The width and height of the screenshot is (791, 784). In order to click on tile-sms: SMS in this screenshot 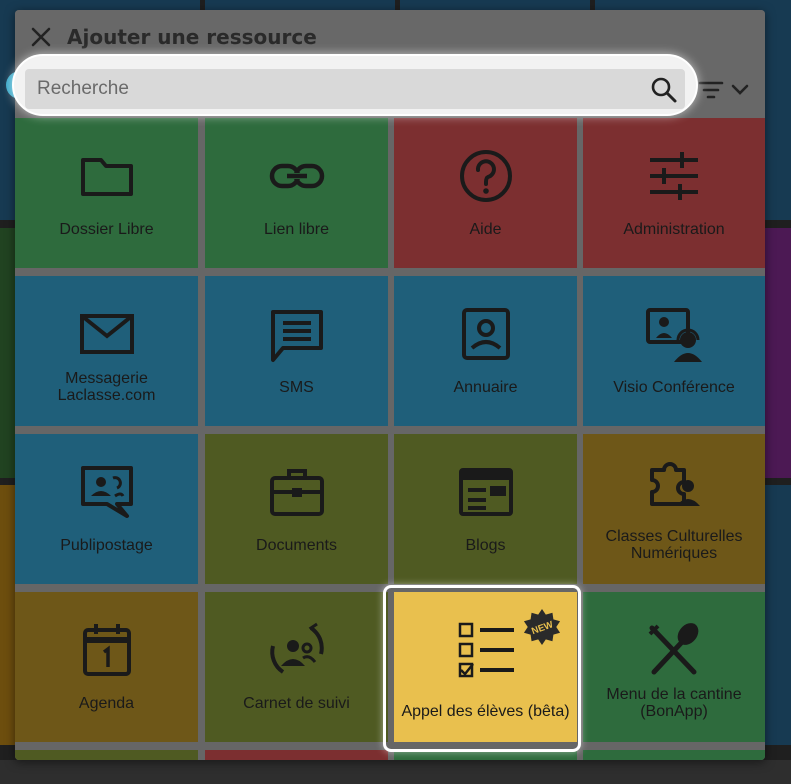, I will do `click(296, 351)`.